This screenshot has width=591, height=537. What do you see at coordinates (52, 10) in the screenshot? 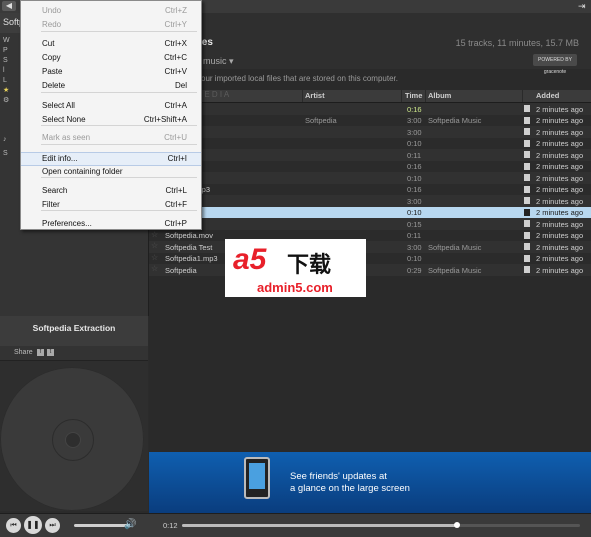
I see `menu-item-label: Undo` at bounding box center [52, 10].